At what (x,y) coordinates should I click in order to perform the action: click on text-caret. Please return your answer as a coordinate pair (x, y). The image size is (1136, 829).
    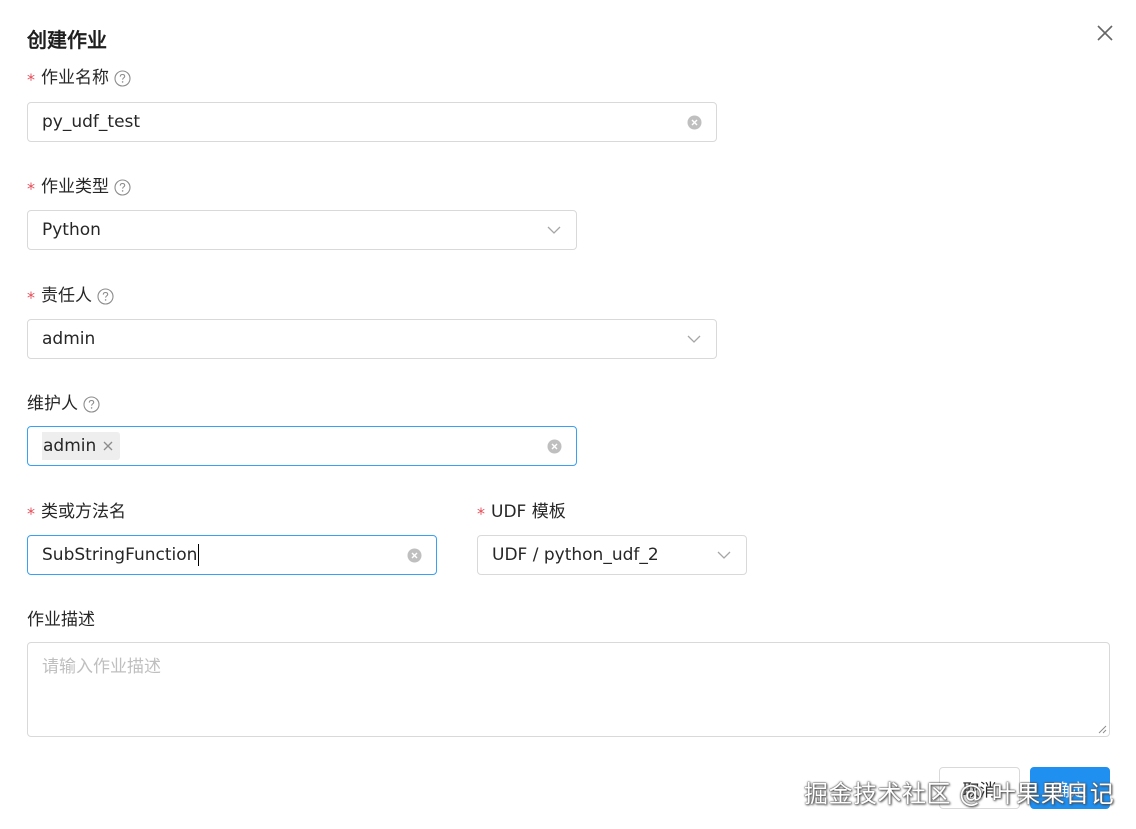
    Looking at the image, I should click on (199, 555).